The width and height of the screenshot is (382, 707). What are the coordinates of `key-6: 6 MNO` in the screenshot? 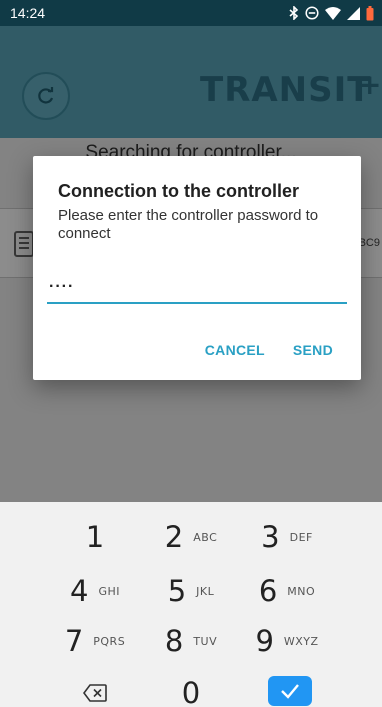 It's located at (287, 591).